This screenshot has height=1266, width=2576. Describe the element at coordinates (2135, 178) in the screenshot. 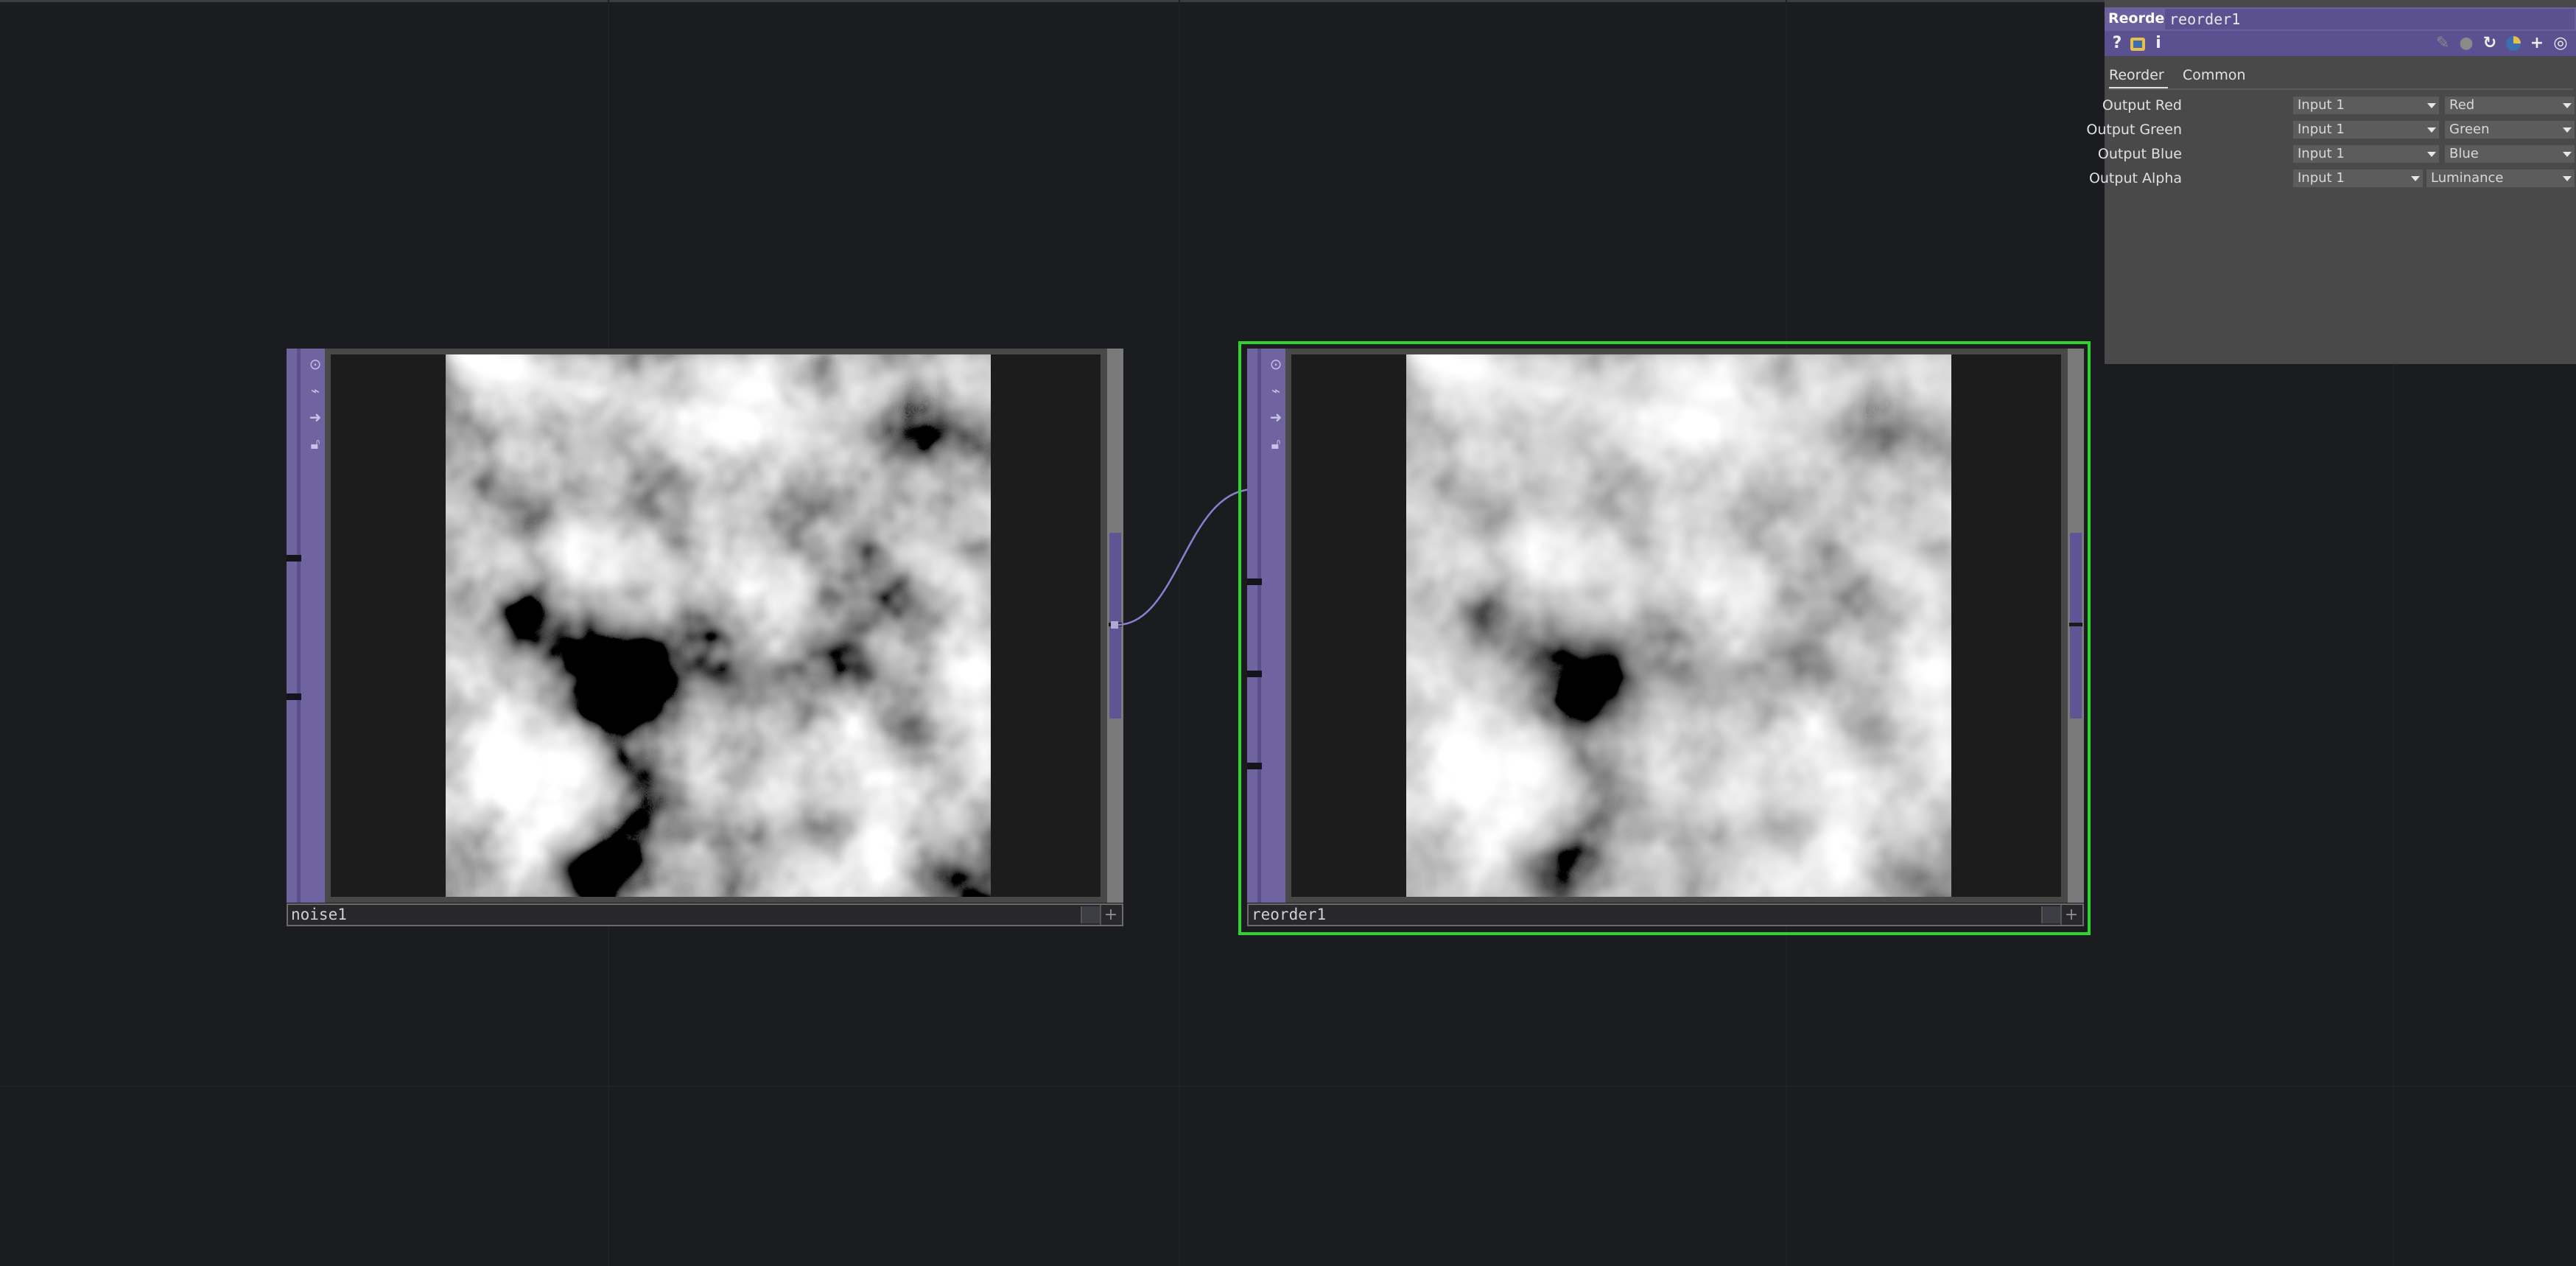

I see `param-label: Output Alpha` at that location.